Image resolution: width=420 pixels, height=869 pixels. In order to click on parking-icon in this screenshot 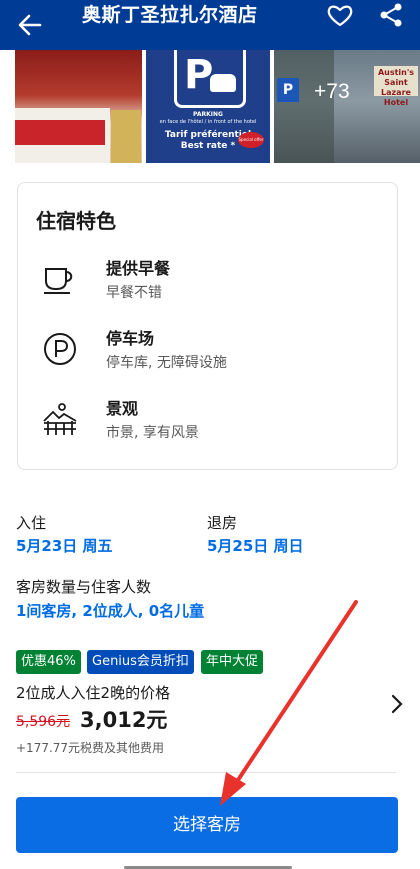, I will do `click(60, 349)`.